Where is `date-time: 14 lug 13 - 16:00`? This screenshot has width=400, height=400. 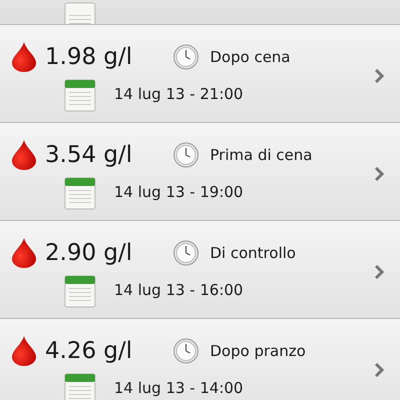
date-time: 14 lug 13 - 16:00 is located at coordinates (179, 290).